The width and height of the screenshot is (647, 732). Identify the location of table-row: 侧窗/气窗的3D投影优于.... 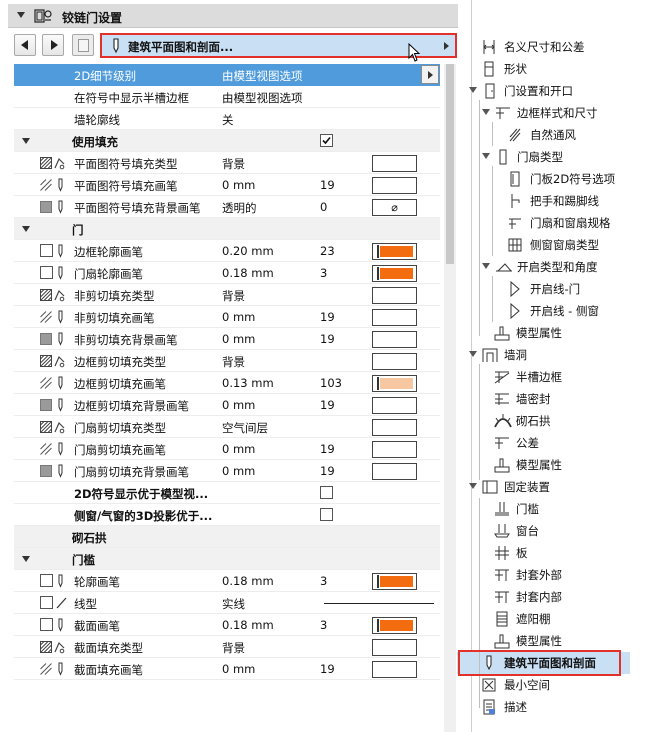
(227, 515).